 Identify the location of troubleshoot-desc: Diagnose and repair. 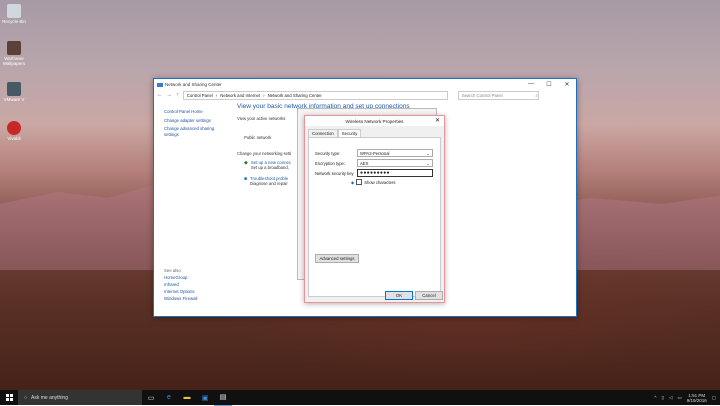
(269, 183).